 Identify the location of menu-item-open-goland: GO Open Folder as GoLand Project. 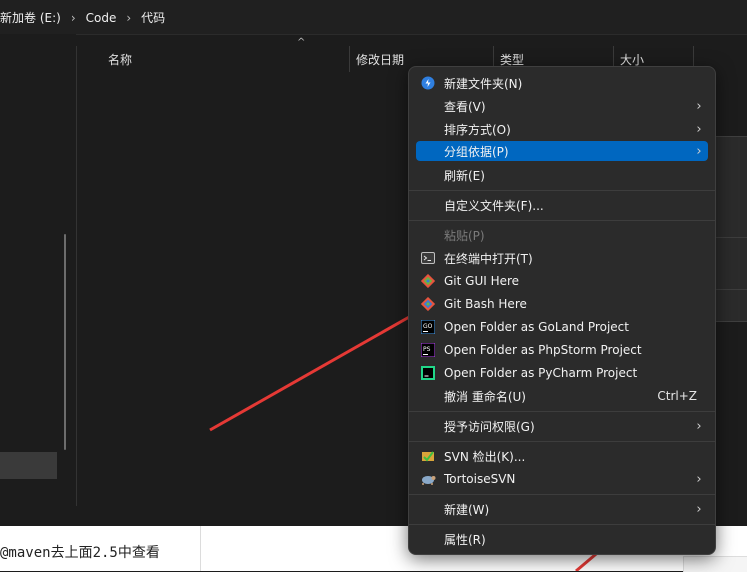
(562, 327).